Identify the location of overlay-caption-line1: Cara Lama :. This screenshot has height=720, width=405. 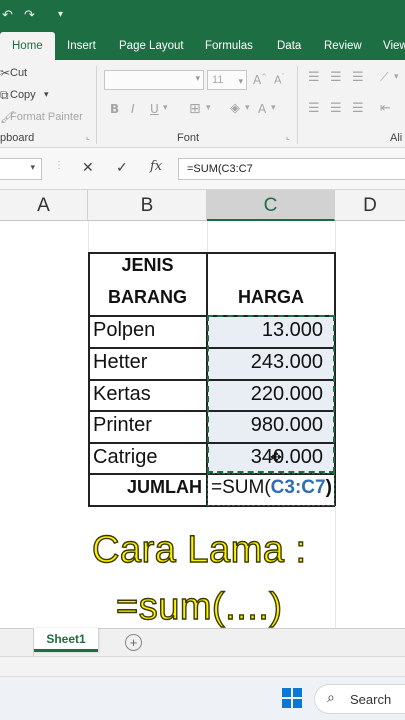
(199, 549).